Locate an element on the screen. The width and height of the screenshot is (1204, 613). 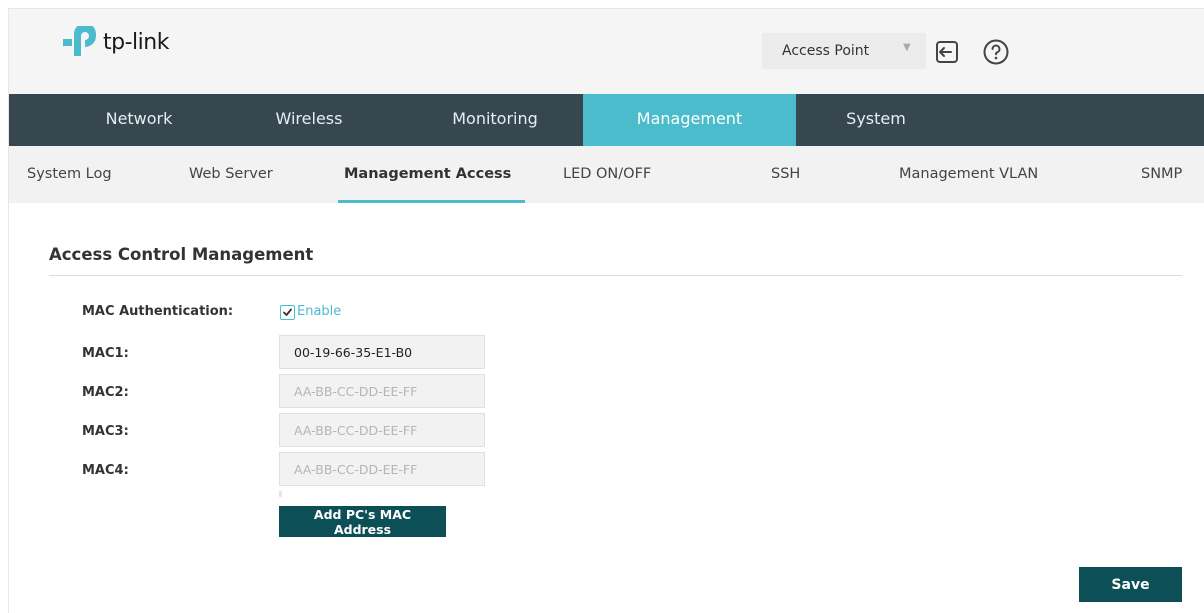
nav-wireless: Wireless is located at coordinates (309, 120).